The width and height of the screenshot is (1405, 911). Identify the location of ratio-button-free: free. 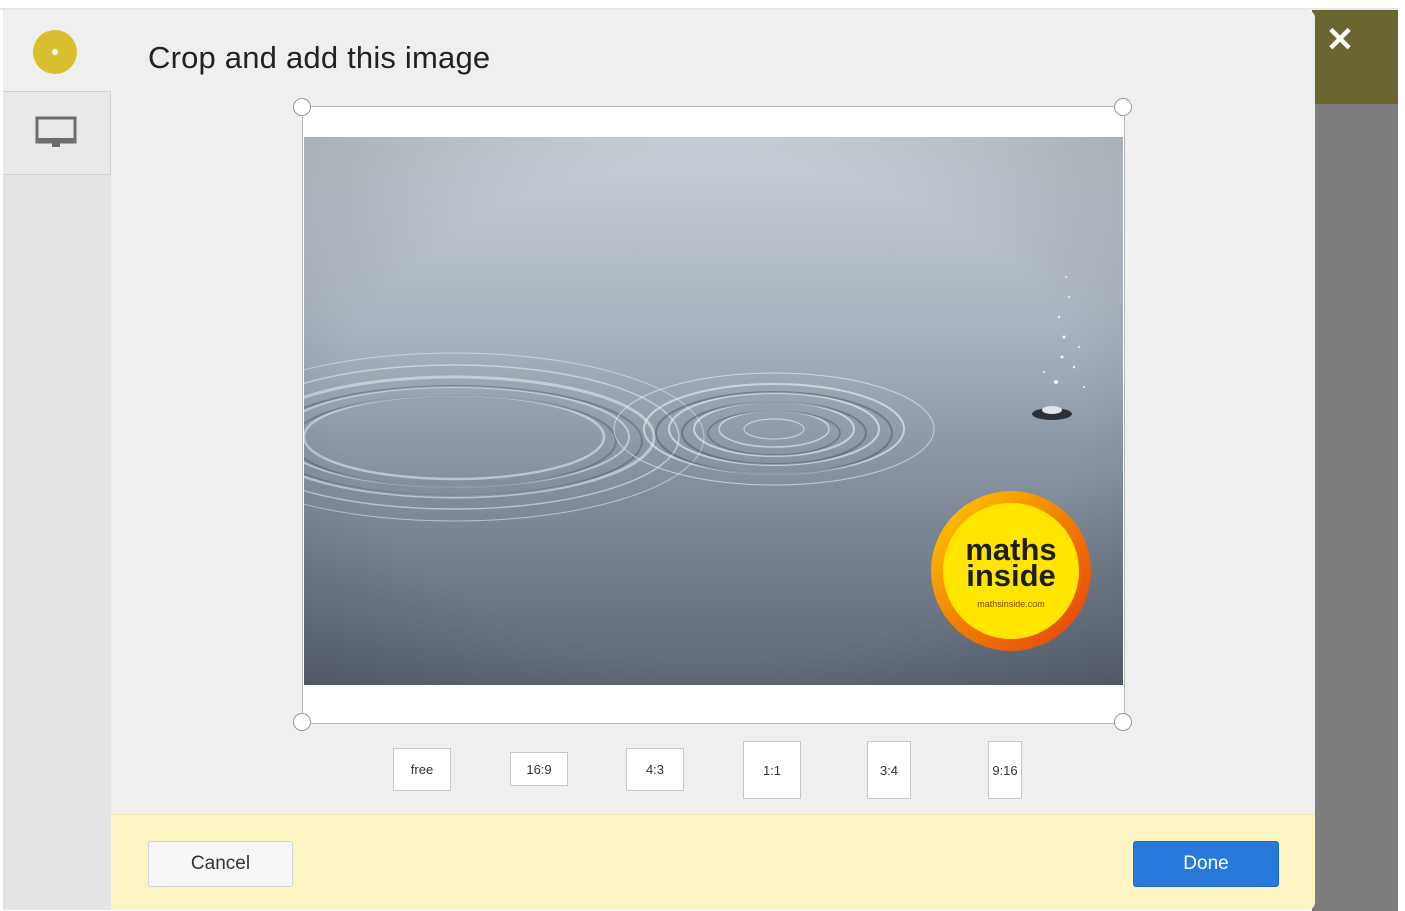
(422, 769).